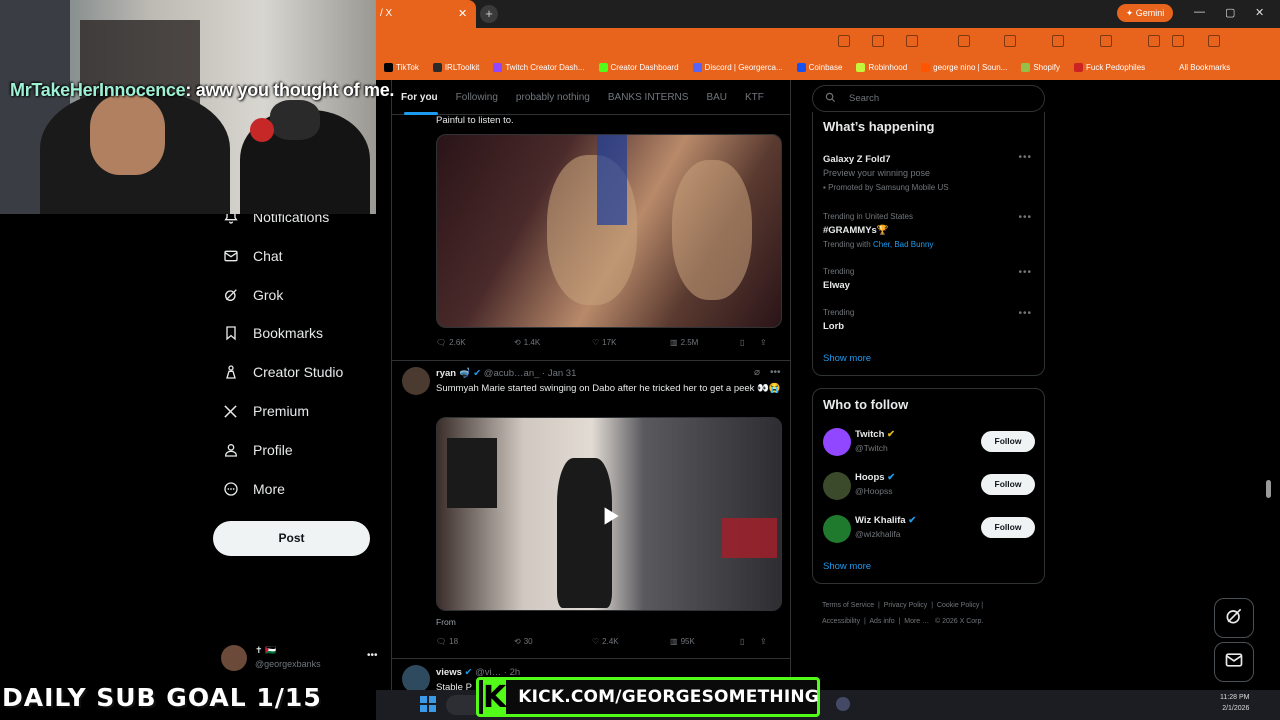 The width and height of the screenshot is (1280, 720). Describe the element at coordinates (716, 97) in the screenshot. I see `tab-bau: BAU` at that location.